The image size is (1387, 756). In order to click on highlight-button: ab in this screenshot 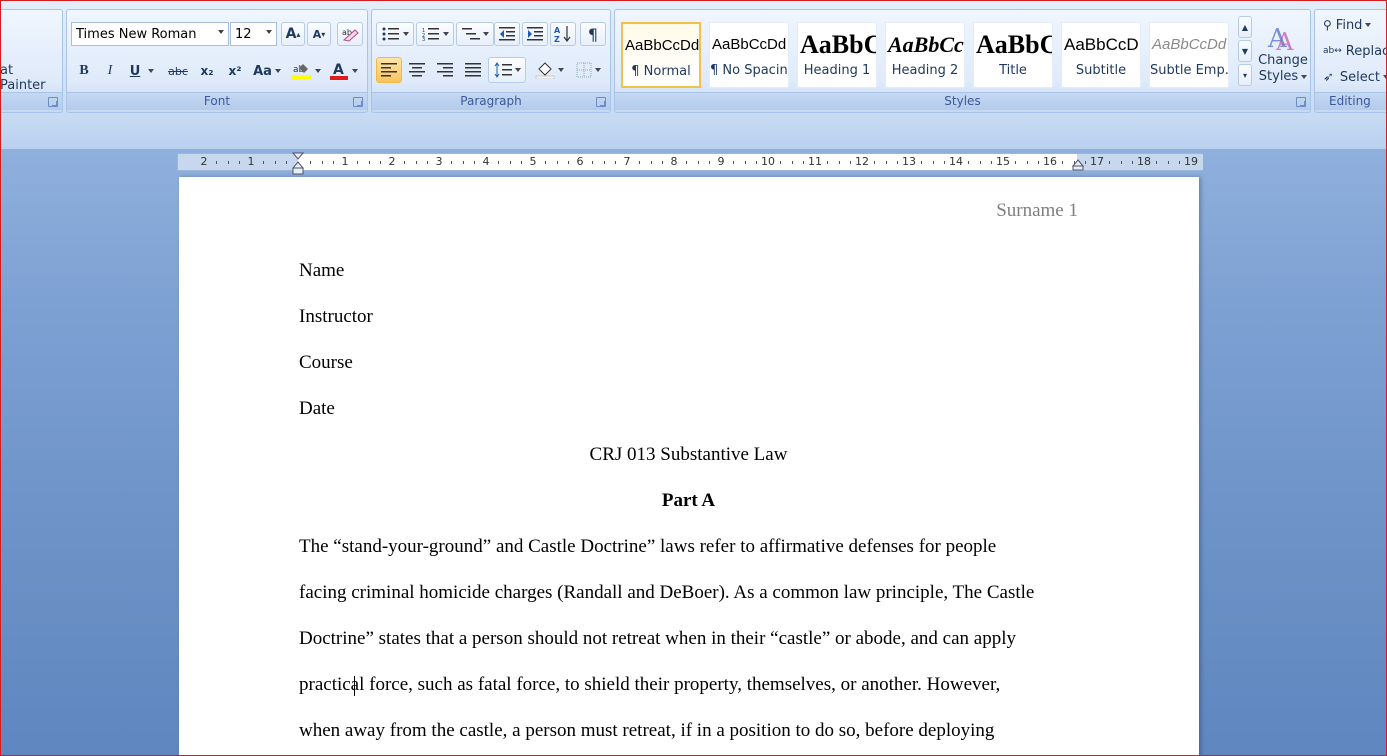, I will do `click(305, 71)`.